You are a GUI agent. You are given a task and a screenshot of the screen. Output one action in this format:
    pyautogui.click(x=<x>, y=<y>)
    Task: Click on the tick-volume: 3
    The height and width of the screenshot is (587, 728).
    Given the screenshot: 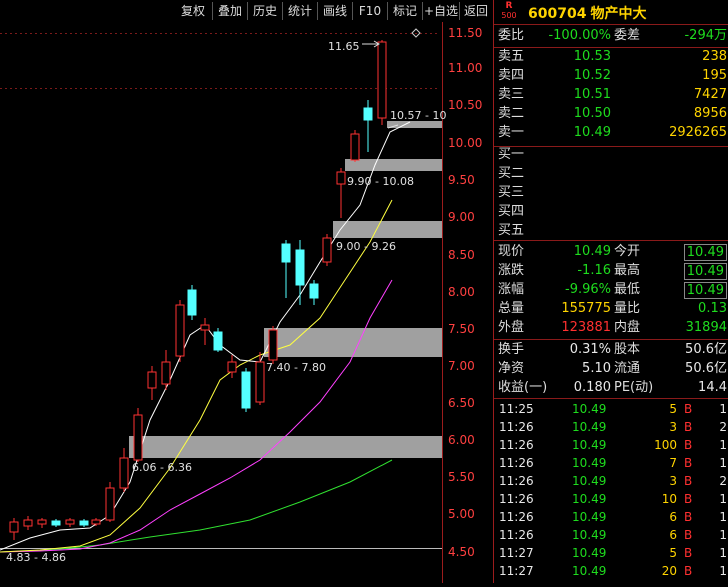 What is the action you would take?
    pyautogui.click(x=673, y=481)
    